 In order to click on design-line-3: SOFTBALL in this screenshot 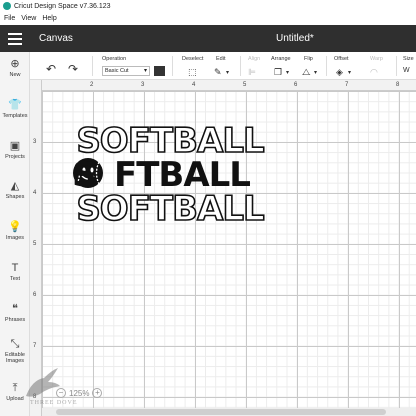, I will do `click(170, 209)`.